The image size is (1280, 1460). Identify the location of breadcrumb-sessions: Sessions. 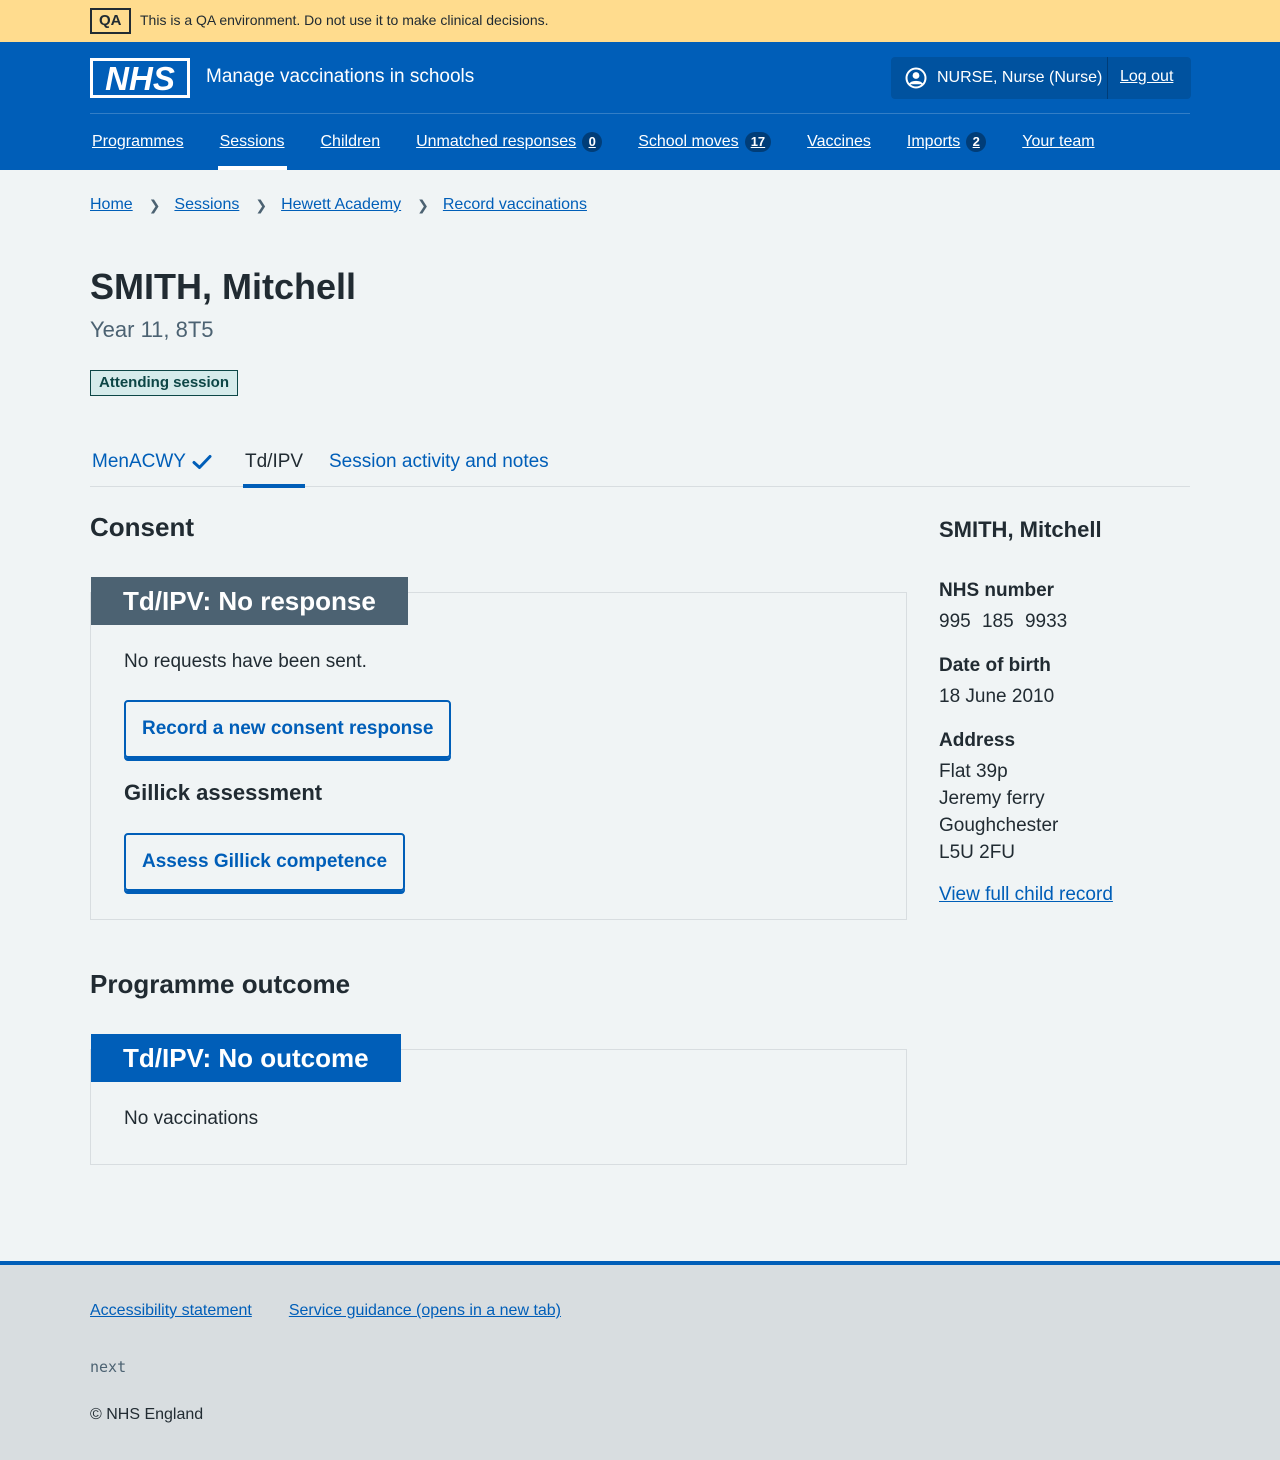
(206, 205).